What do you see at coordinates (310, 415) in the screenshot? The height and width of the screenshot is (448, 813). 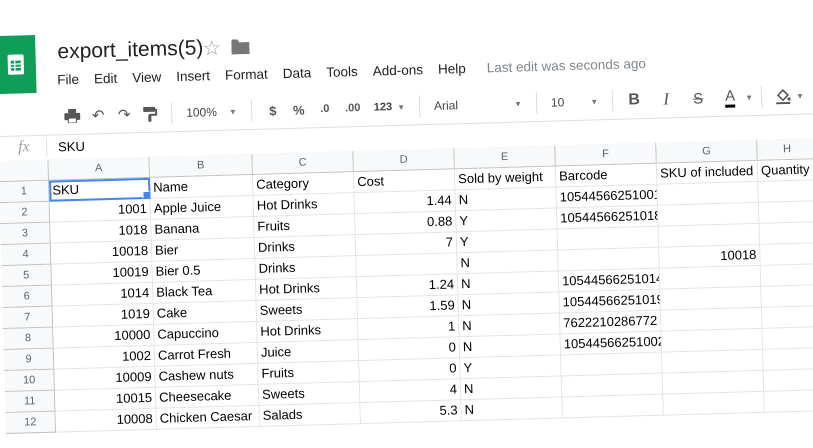 I see `cell-c12: Salads` at bounding box center [310, 415].